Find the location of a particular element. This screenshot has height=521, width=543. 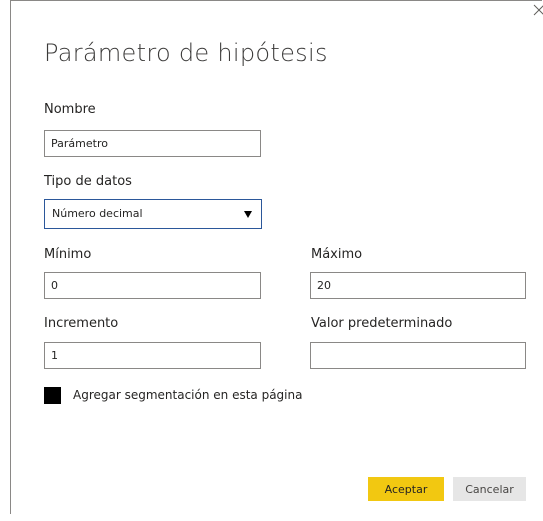

minimo-input is located at coordinates (152, 285).